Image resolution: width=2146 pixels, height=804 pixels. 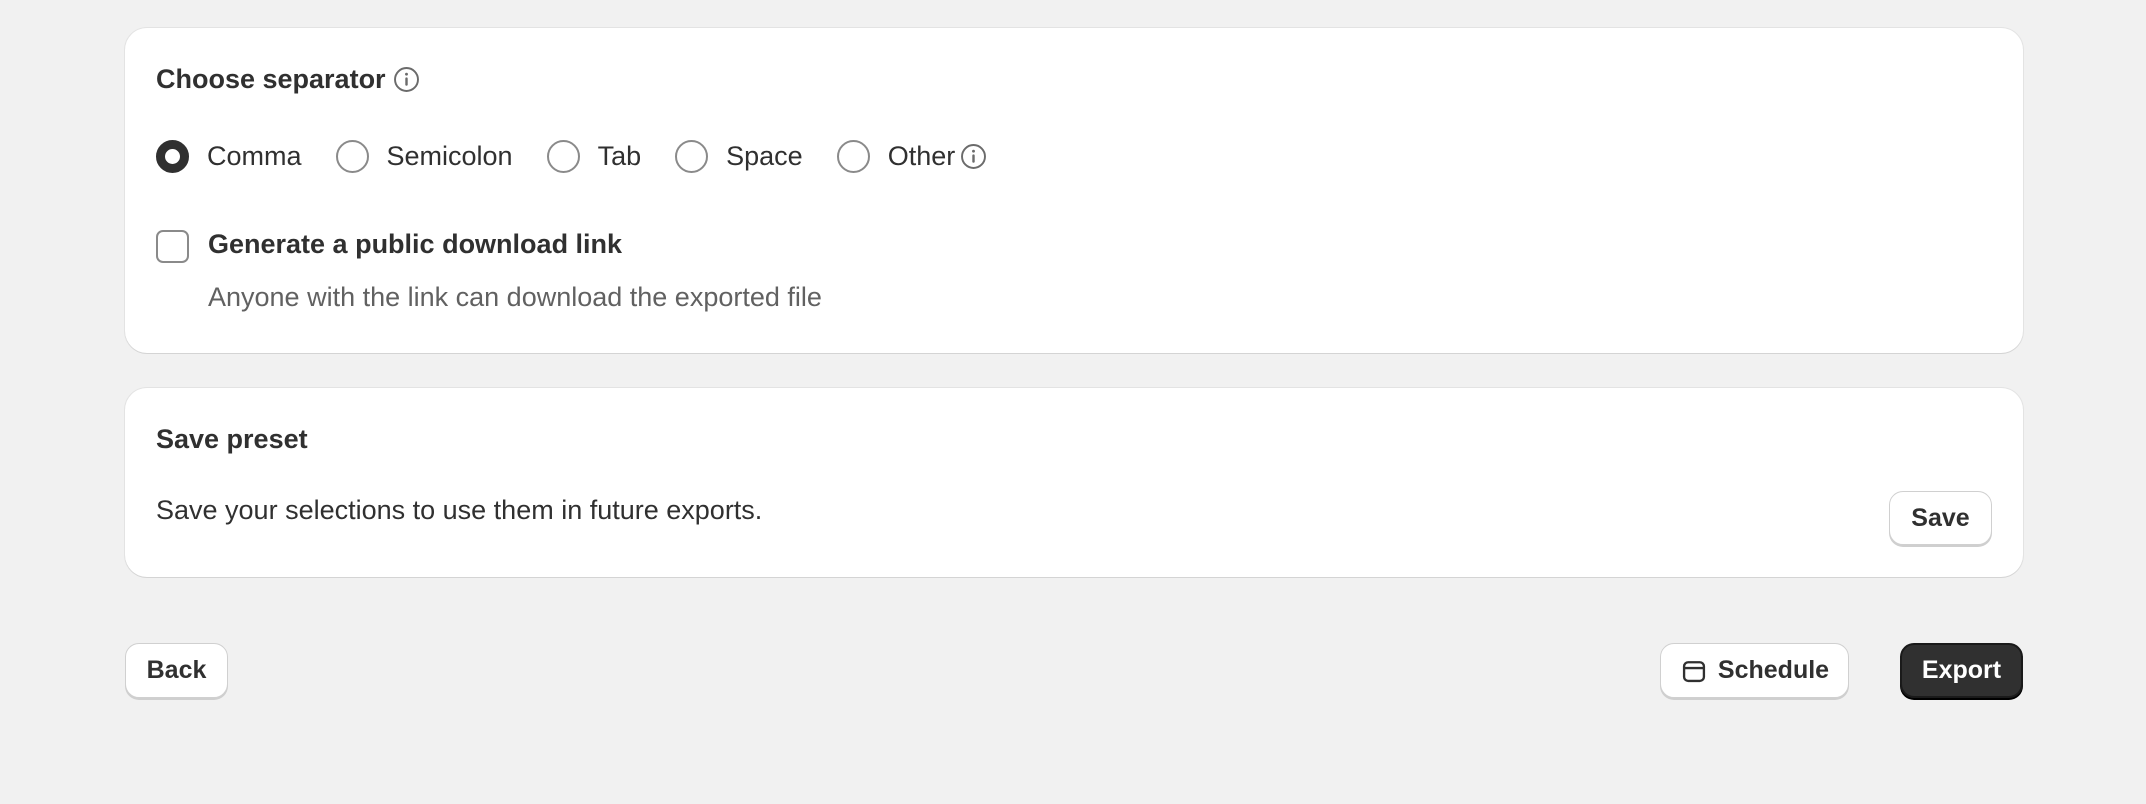 I want to click on separator-title: Choose separator, so click(x=271, y=79).